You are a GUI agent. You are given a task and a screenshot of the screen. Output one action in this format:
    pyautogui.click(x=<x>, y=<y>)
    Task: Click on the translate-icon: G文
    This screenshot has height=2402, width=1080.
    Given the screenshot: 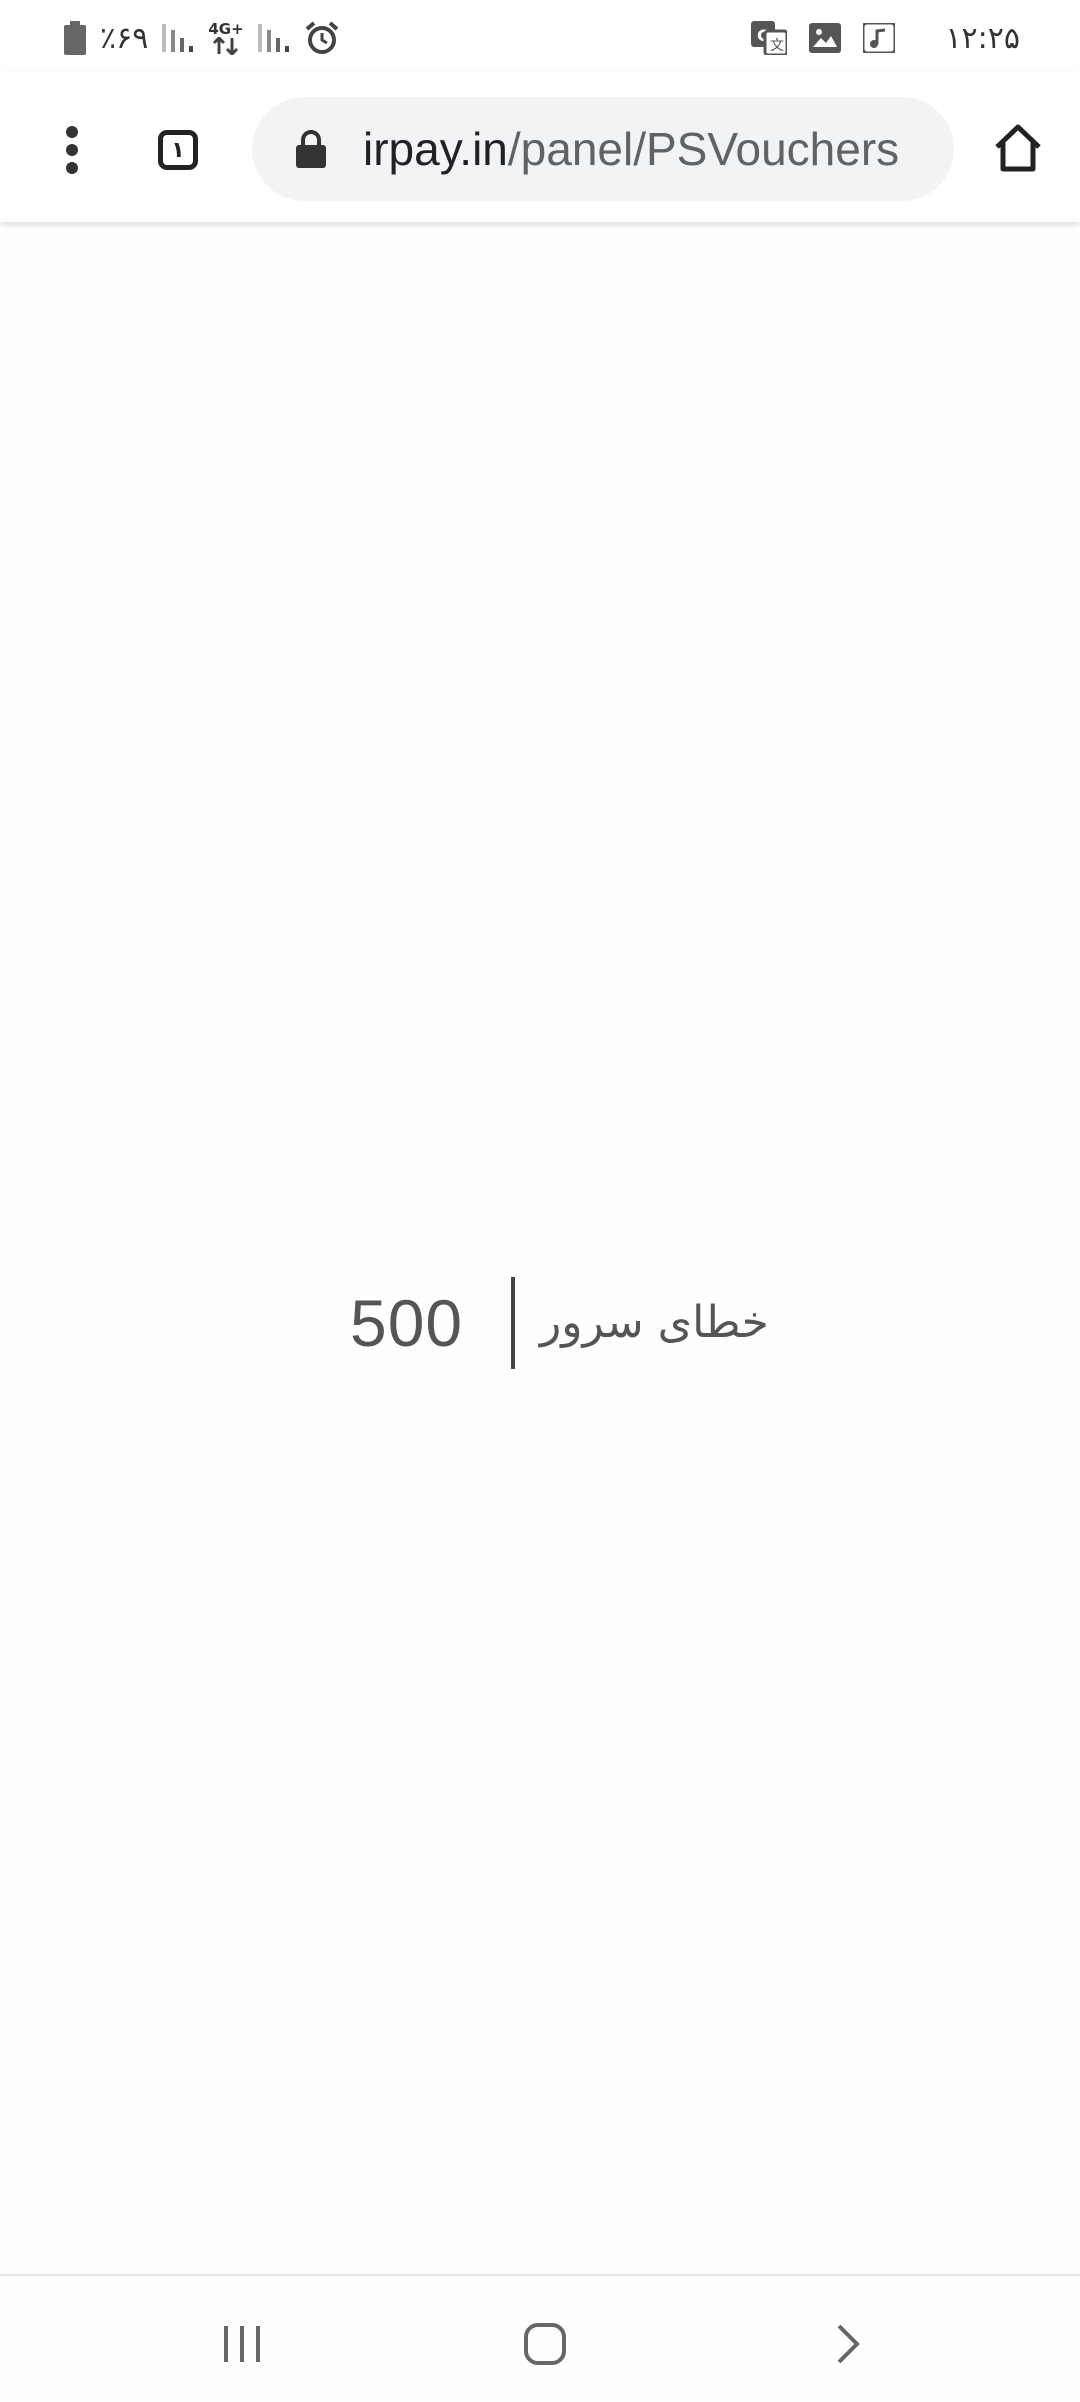 What is the action you would take?
    pyautogui.click(x=769, y=38)
    